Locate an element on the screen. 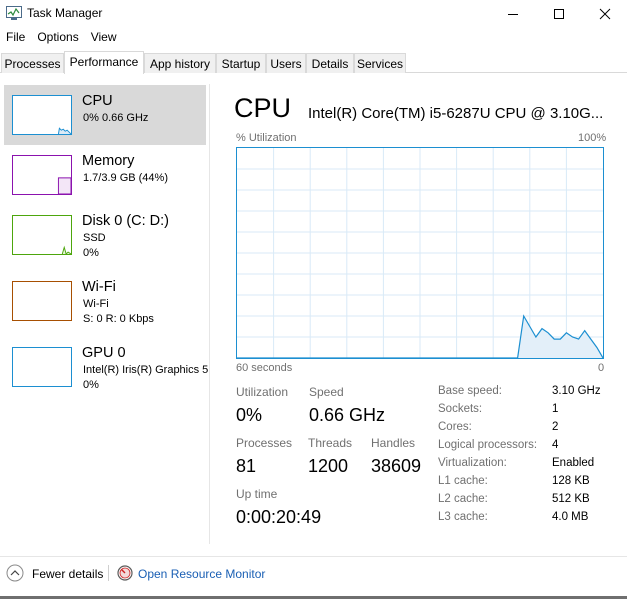 The height and width of the screenshot is (599, 627). handles-label: Handles is located at coordinates (393, 443).